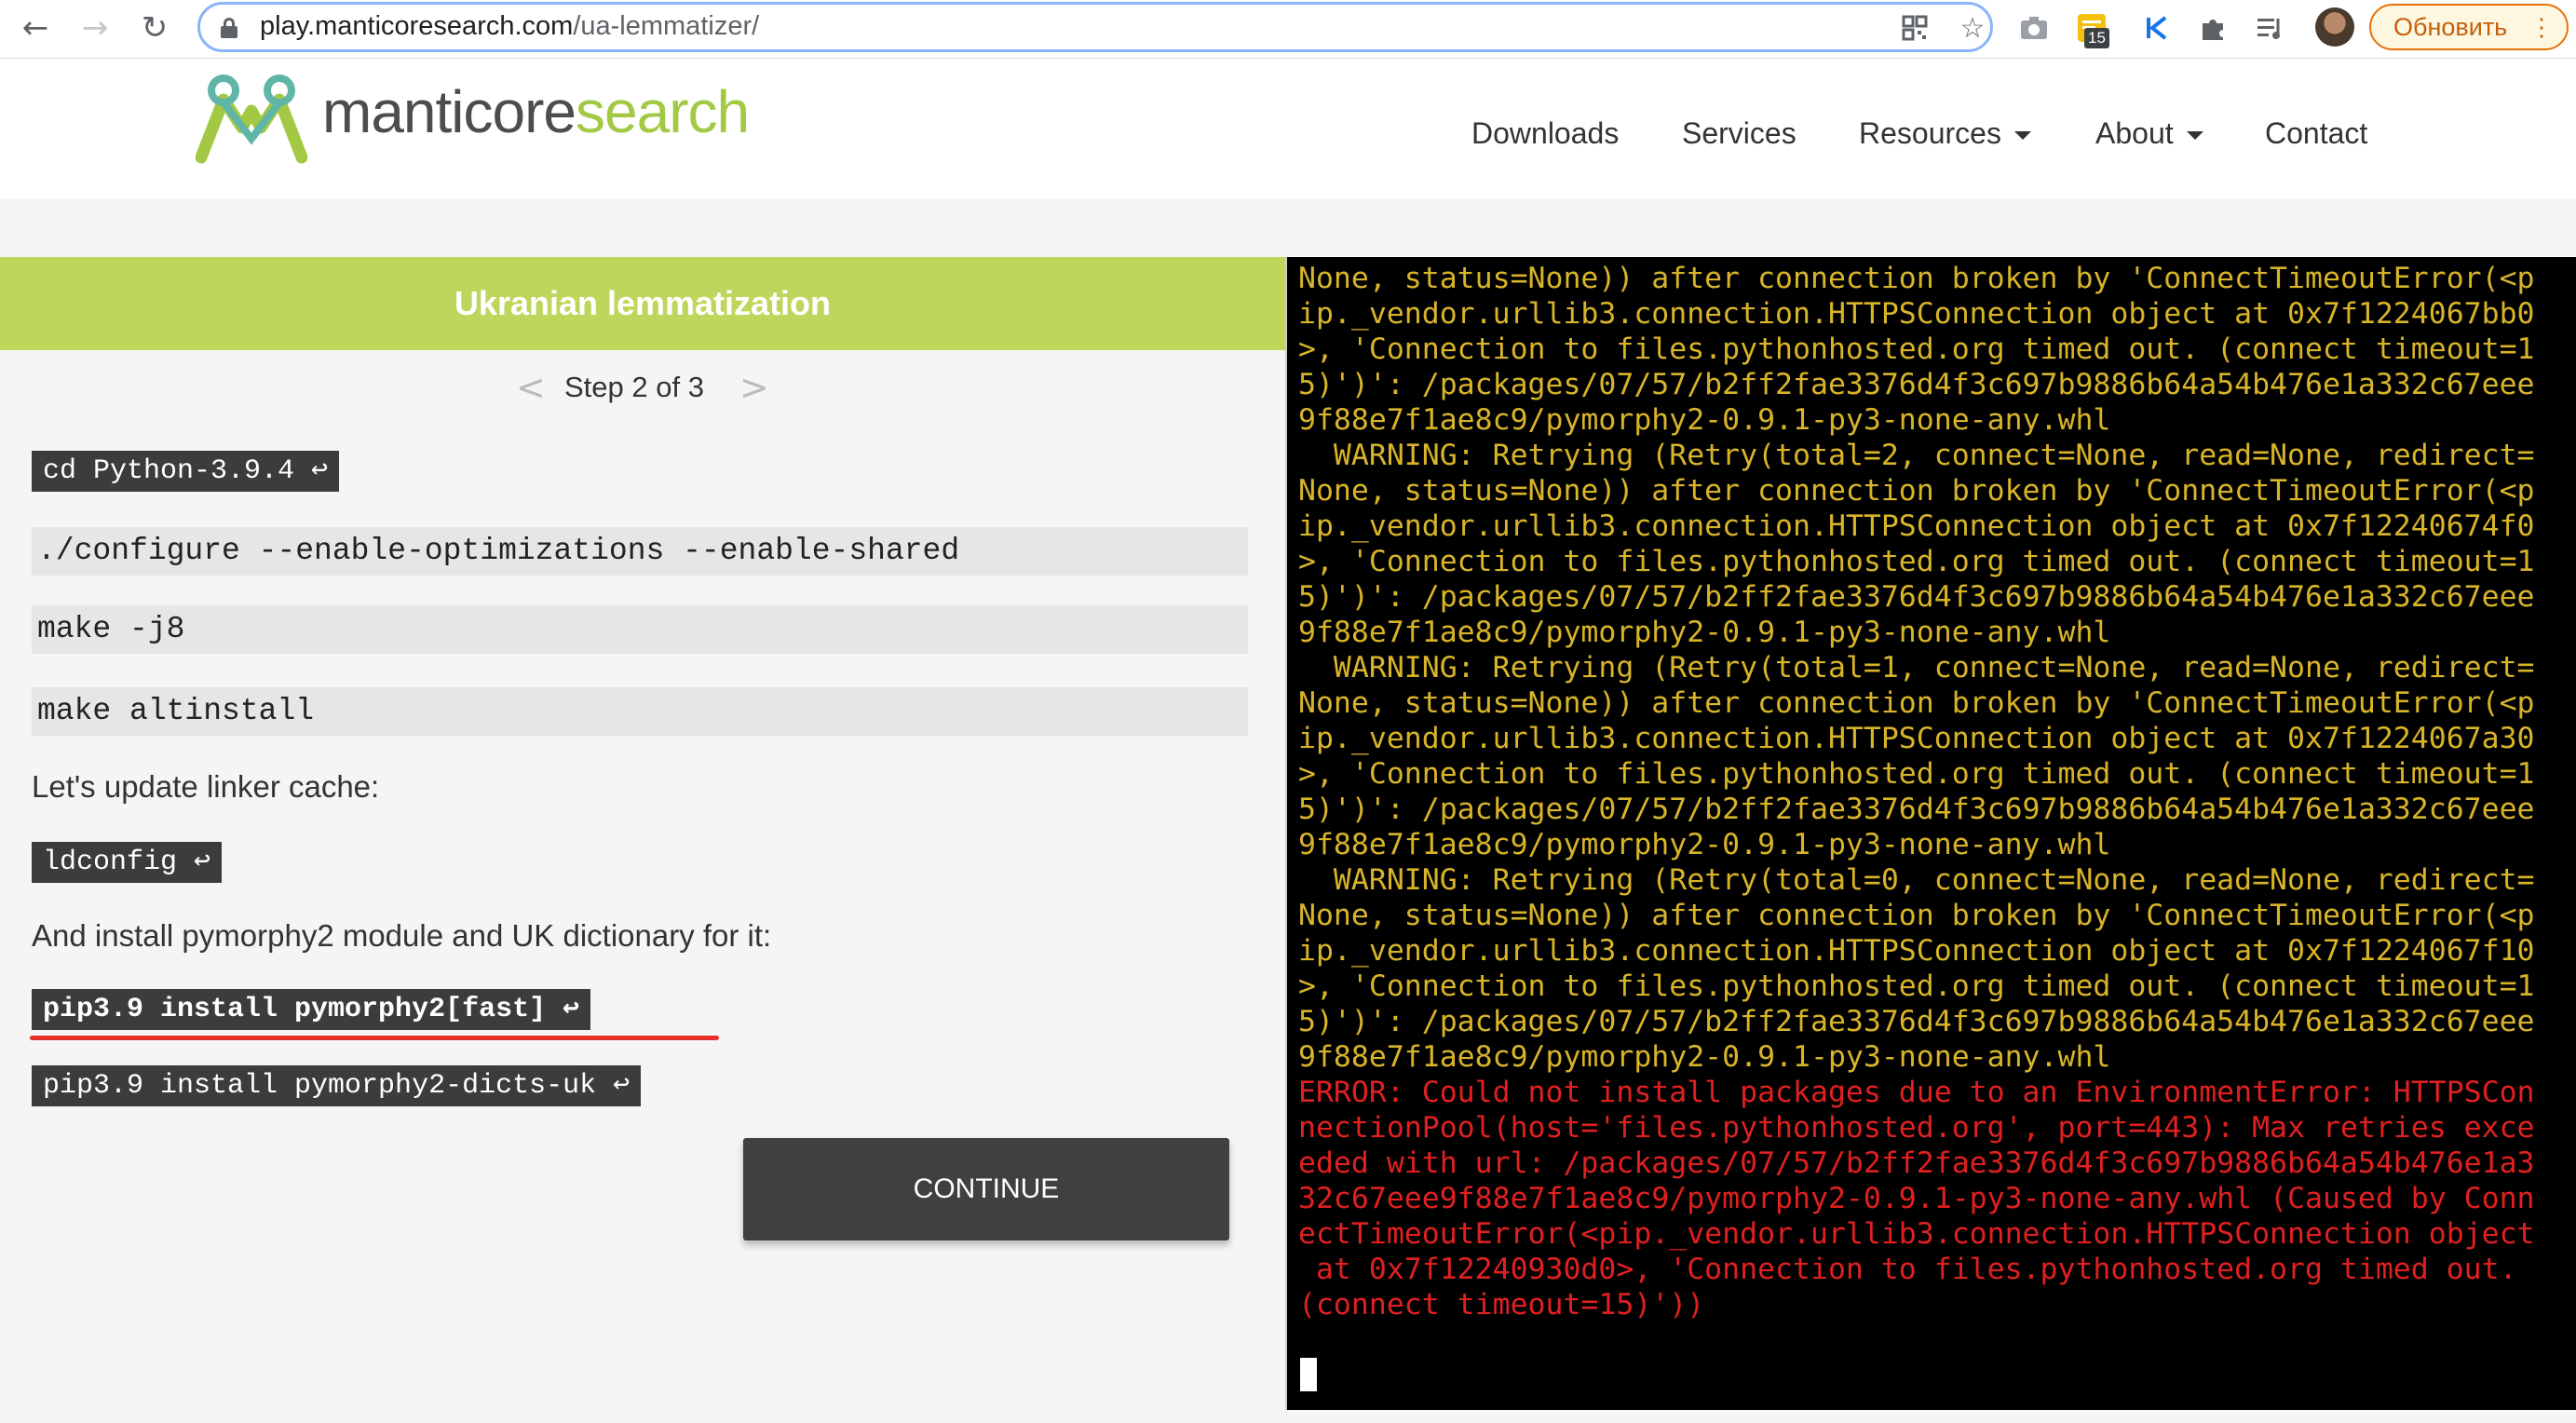 This screenshot has height=1423, width=2576. Describe the element at coordinates (2270, 28) in the screenshot. I see `media-icon` at that location.